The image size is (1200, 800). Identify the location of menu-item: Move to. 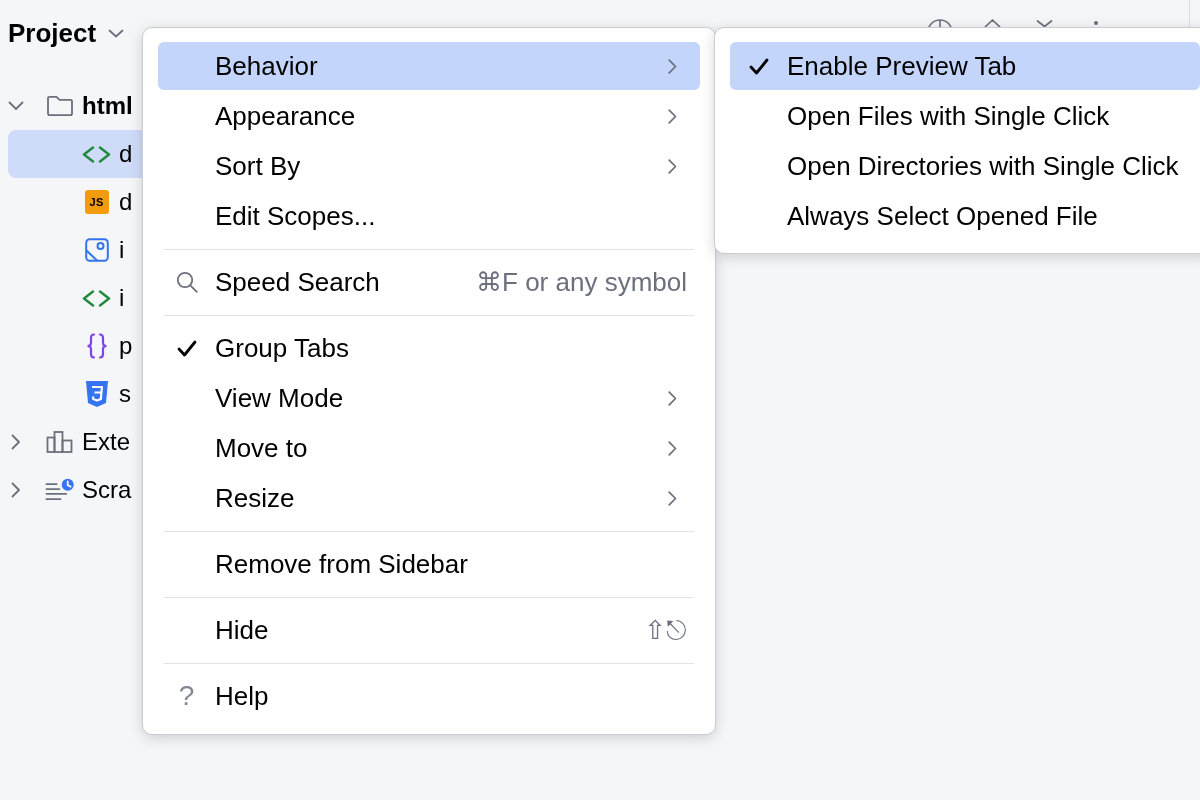
(429, 448).